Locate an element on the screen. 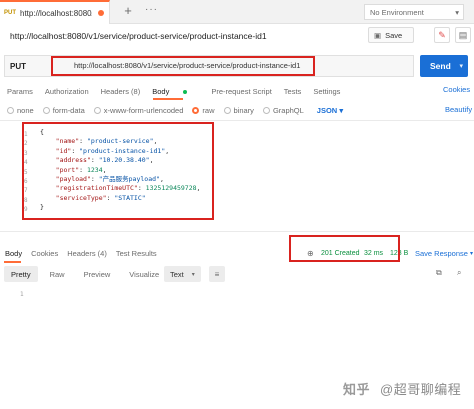  ellipsis-icon: ··· is located at coordinates (151, 9).